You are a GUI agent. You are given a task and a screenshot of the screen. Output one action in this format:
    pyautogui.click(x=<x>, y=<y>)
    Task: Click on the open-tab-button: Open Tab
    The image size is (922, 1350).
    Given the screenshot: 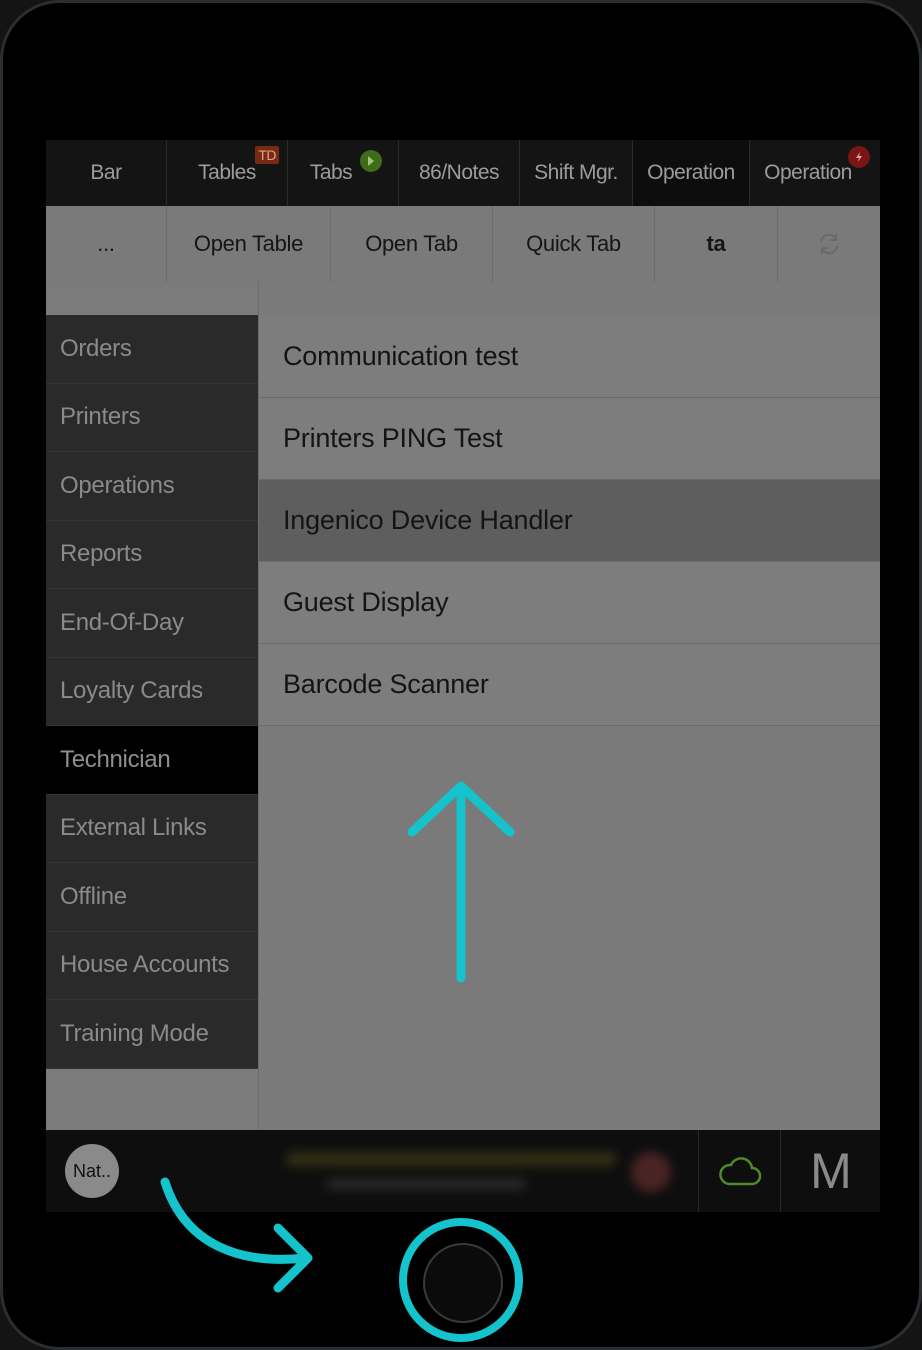 What is the action you would take?
    pyautogui.click(x=412, y=244)
    